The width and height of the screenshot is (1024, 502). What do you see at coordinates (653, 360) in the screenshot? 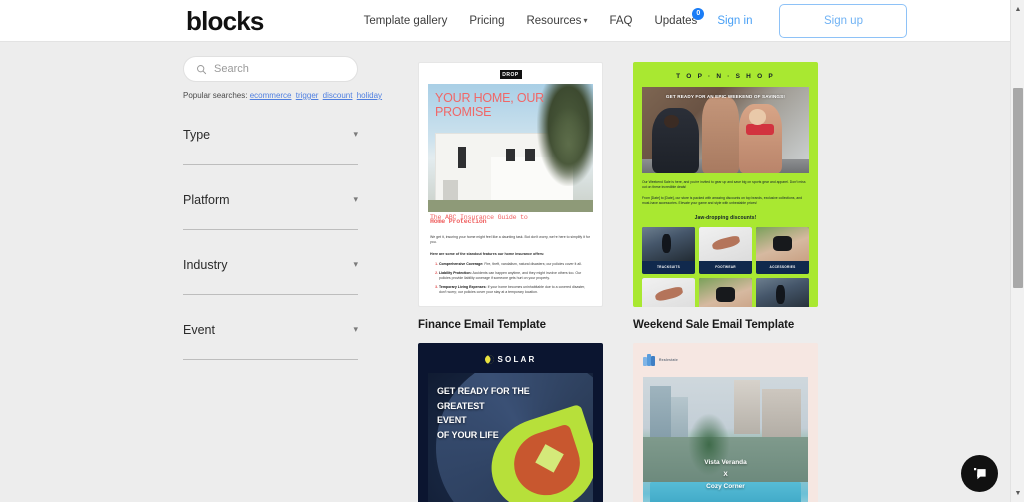
I see `building-bar` at bounding box center [653, 360].